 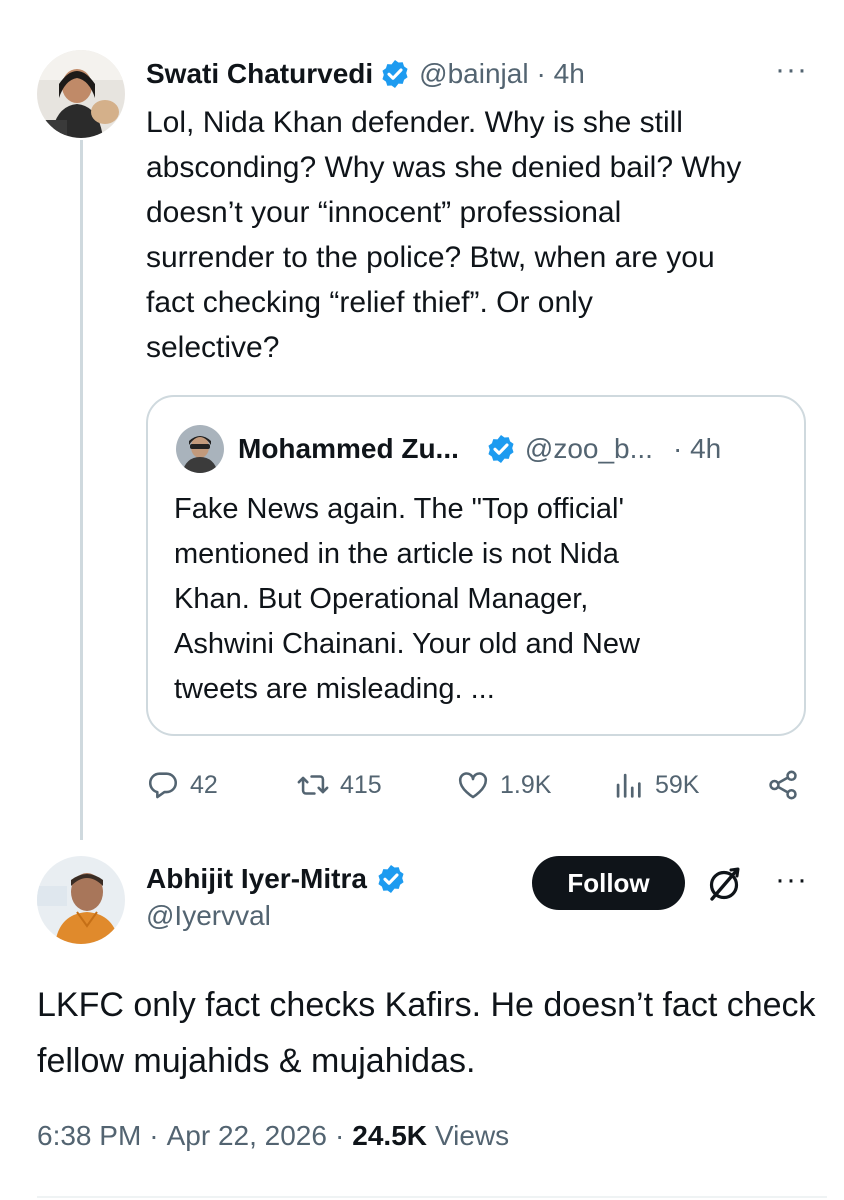 I want to click on views-button: 59K, so click(x=655, y=785).